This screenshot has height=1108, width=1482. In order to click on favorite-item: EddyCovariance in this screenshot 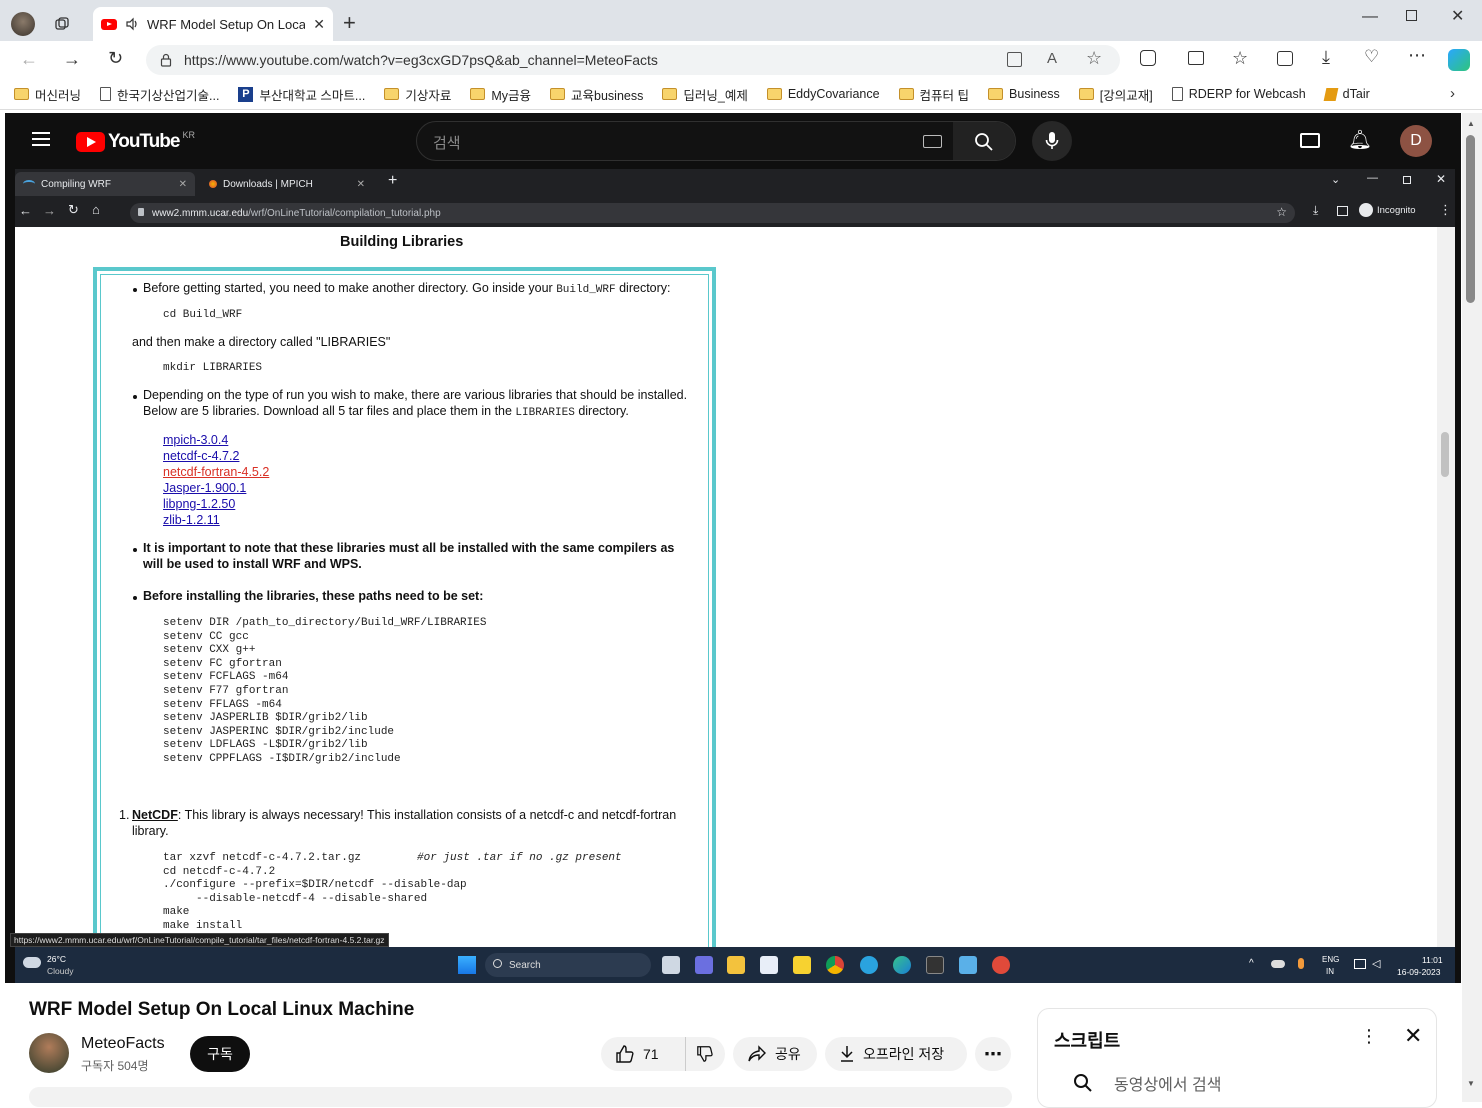, I will do `click(823, 94)`.